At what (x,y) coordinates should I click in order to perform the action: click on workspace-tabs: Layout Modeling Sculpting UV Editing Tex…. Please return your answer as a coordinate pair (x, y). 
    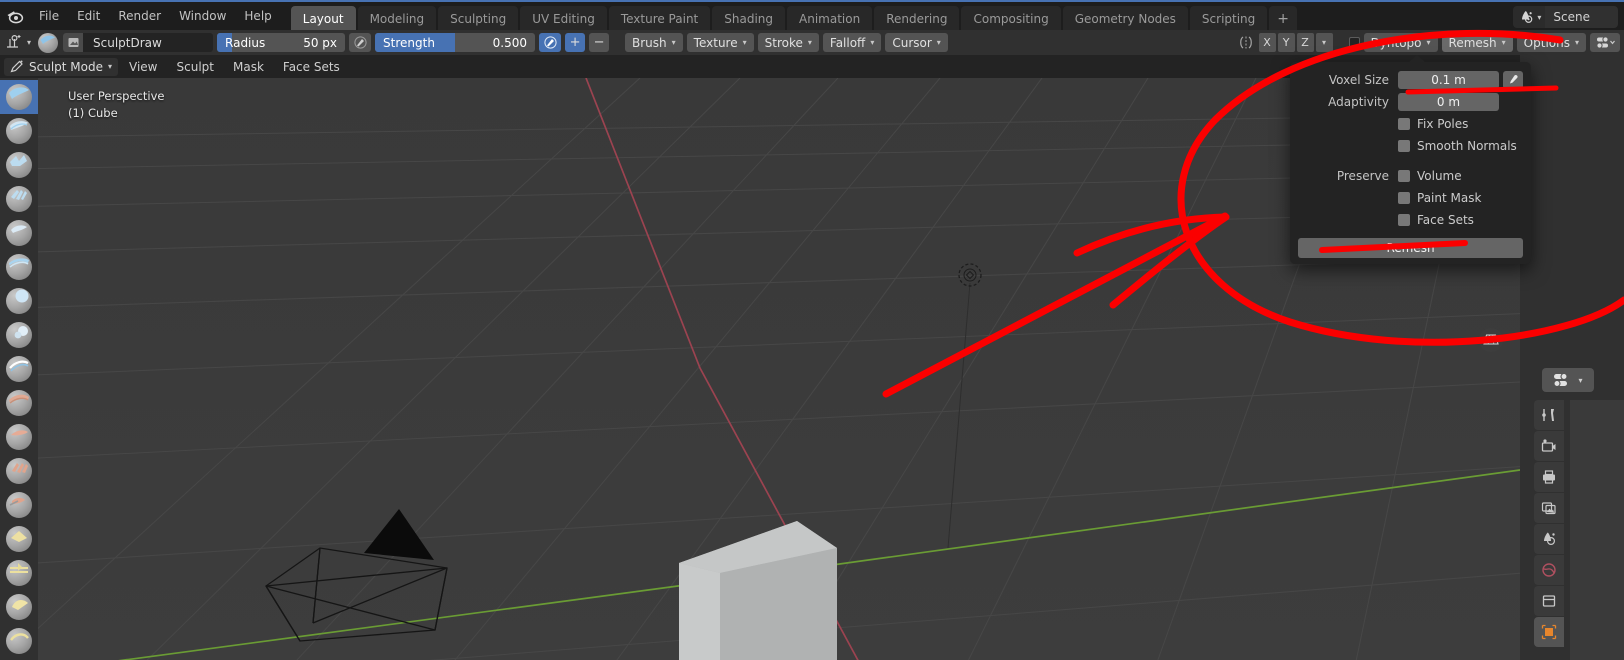
    Looking at the image, I should click on (794, 16).